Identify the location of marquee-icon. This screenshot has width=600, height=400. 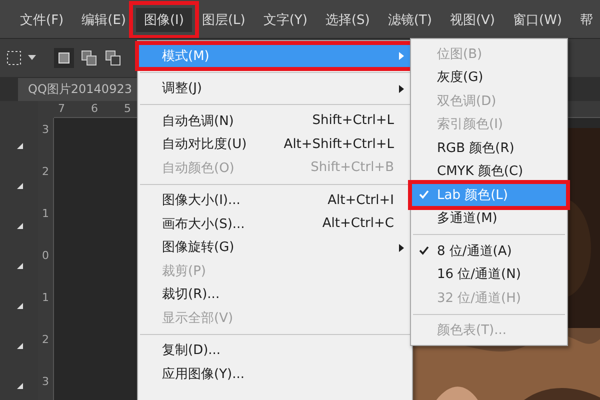
(14, 58).